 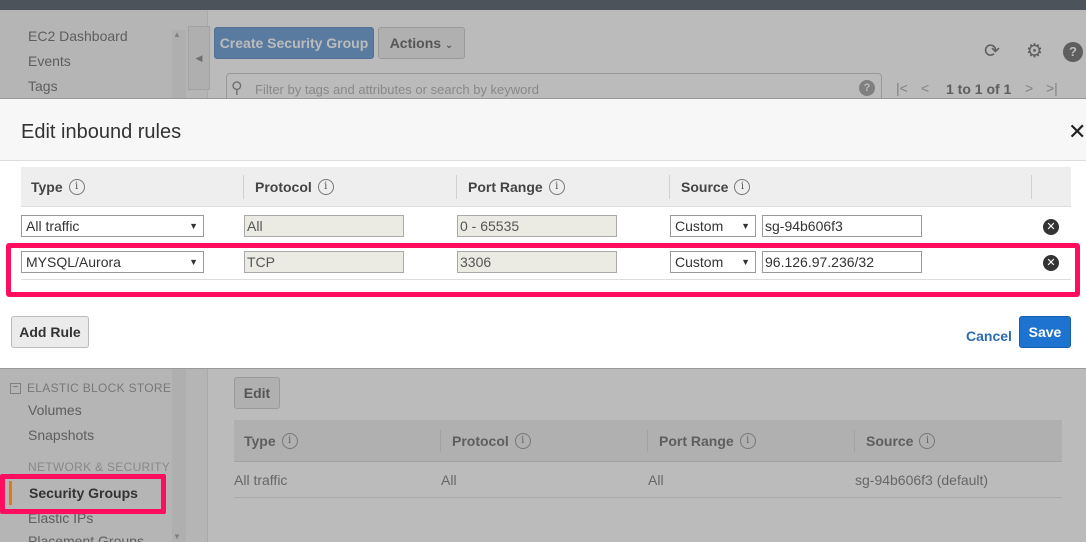 I want to click on sidebar-item-security-groups: Security Groups, so click(x=83, y=493).